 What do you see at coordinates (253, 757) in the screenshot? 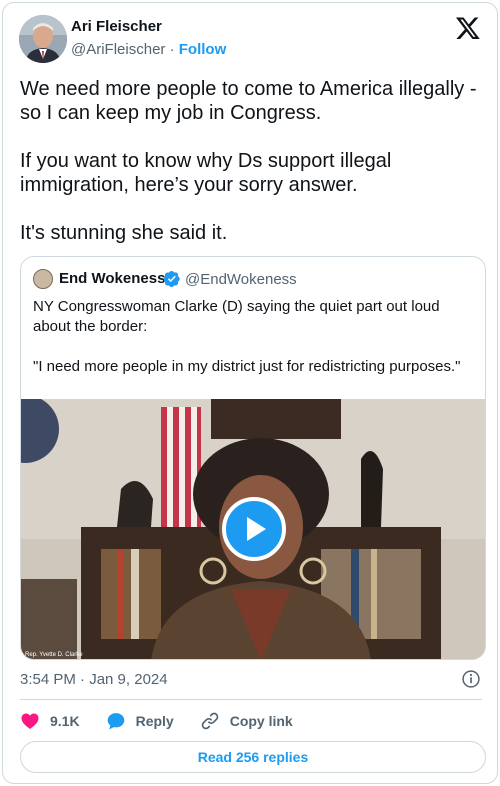
I see `read-replies-button: Read 256 replies` at bounding box center [253, 757].